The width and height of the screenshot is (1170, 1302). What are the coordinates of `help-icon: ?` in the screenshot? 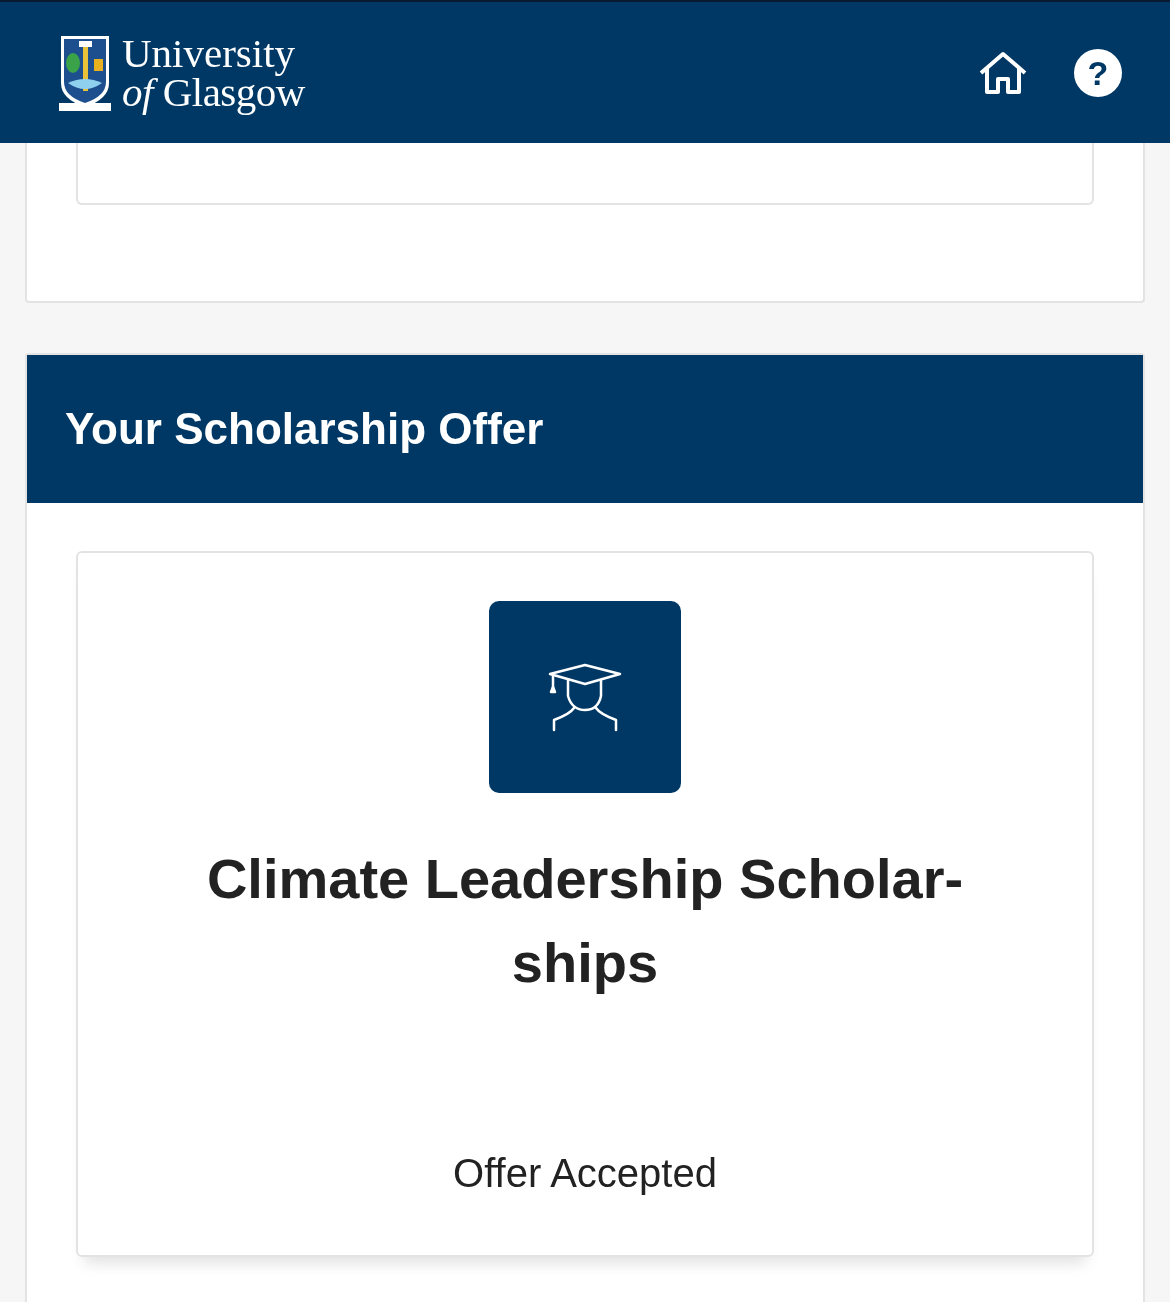 It's located at (1098, 72).